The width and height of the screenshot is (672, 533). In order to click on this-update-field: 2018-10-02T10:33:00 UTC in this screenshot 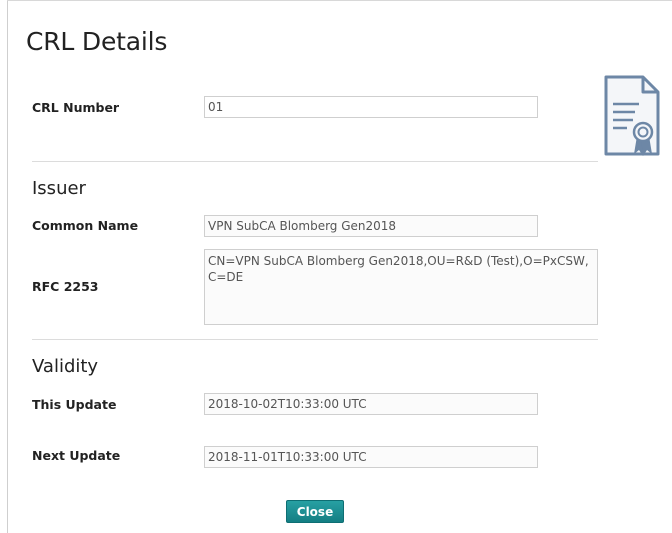, I will do `click(371, 404)`.